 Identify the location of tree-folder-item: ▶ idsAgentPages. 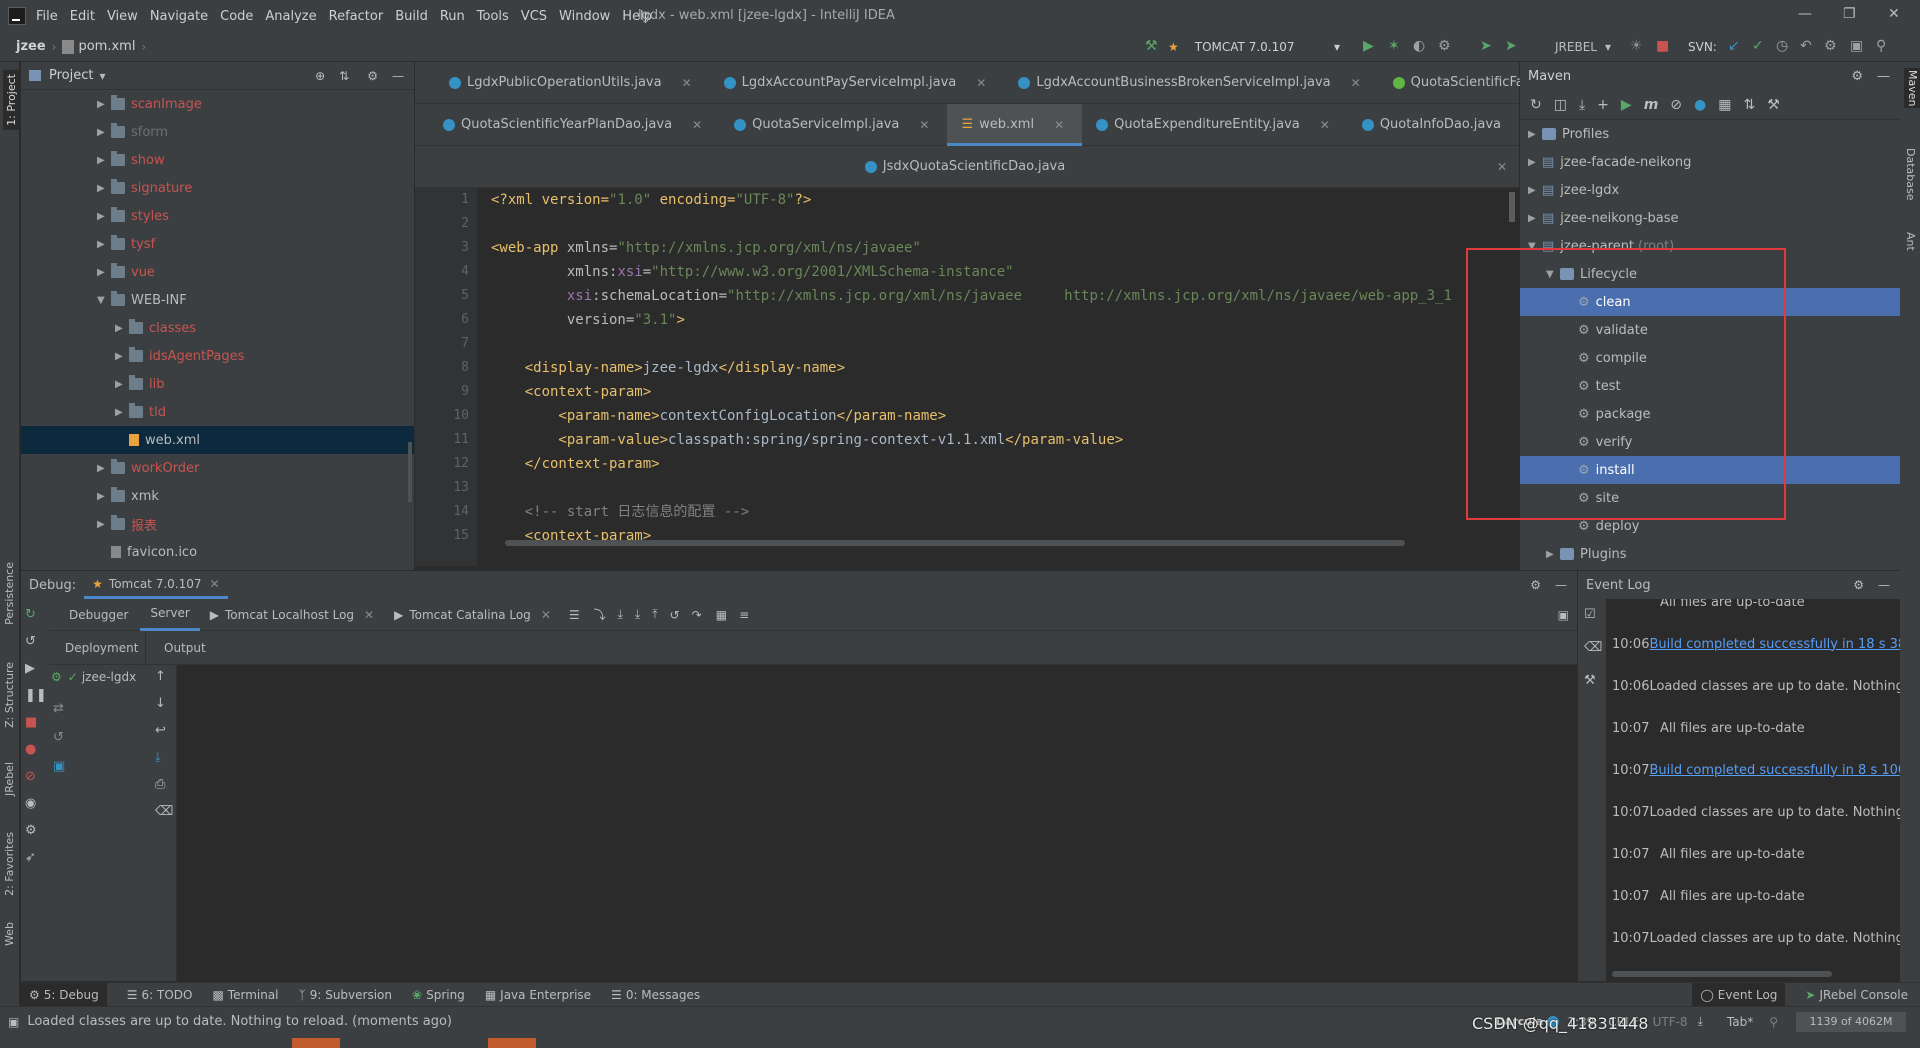
(217, 356).